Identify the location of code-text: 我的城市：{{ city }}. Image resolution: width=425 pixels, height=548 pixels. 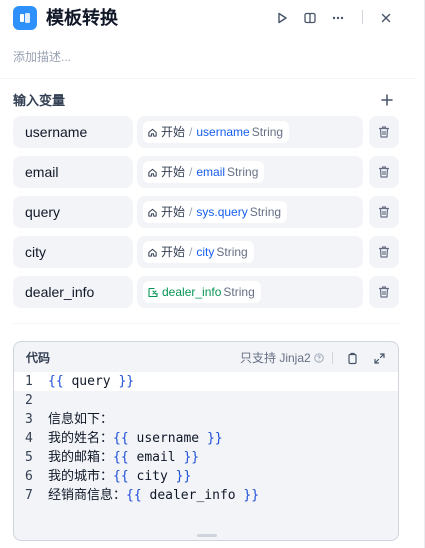
(120, 476).